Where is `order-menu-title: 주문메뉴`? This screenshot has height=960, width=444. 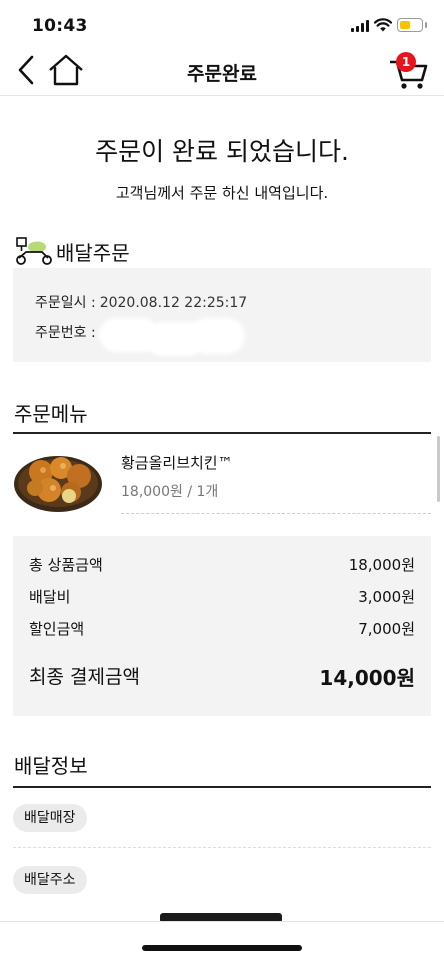
order-menu-title: 주문메뉴 is located at coordinates (51, 414).